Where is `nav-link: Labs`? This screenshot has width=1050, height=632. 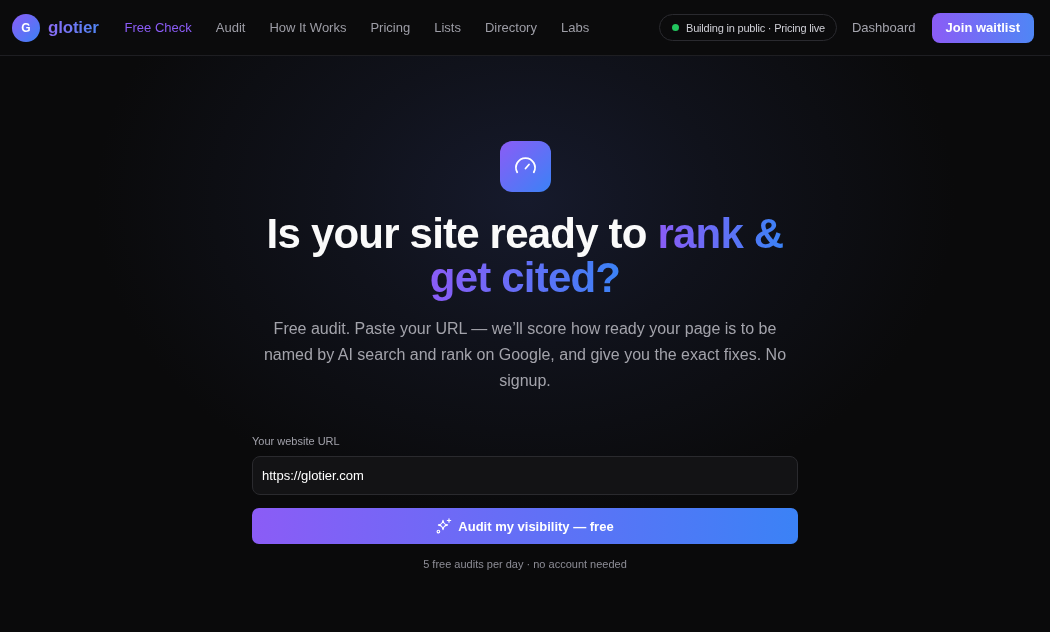
nav-link: Labs is located at coordinates (575, 27).